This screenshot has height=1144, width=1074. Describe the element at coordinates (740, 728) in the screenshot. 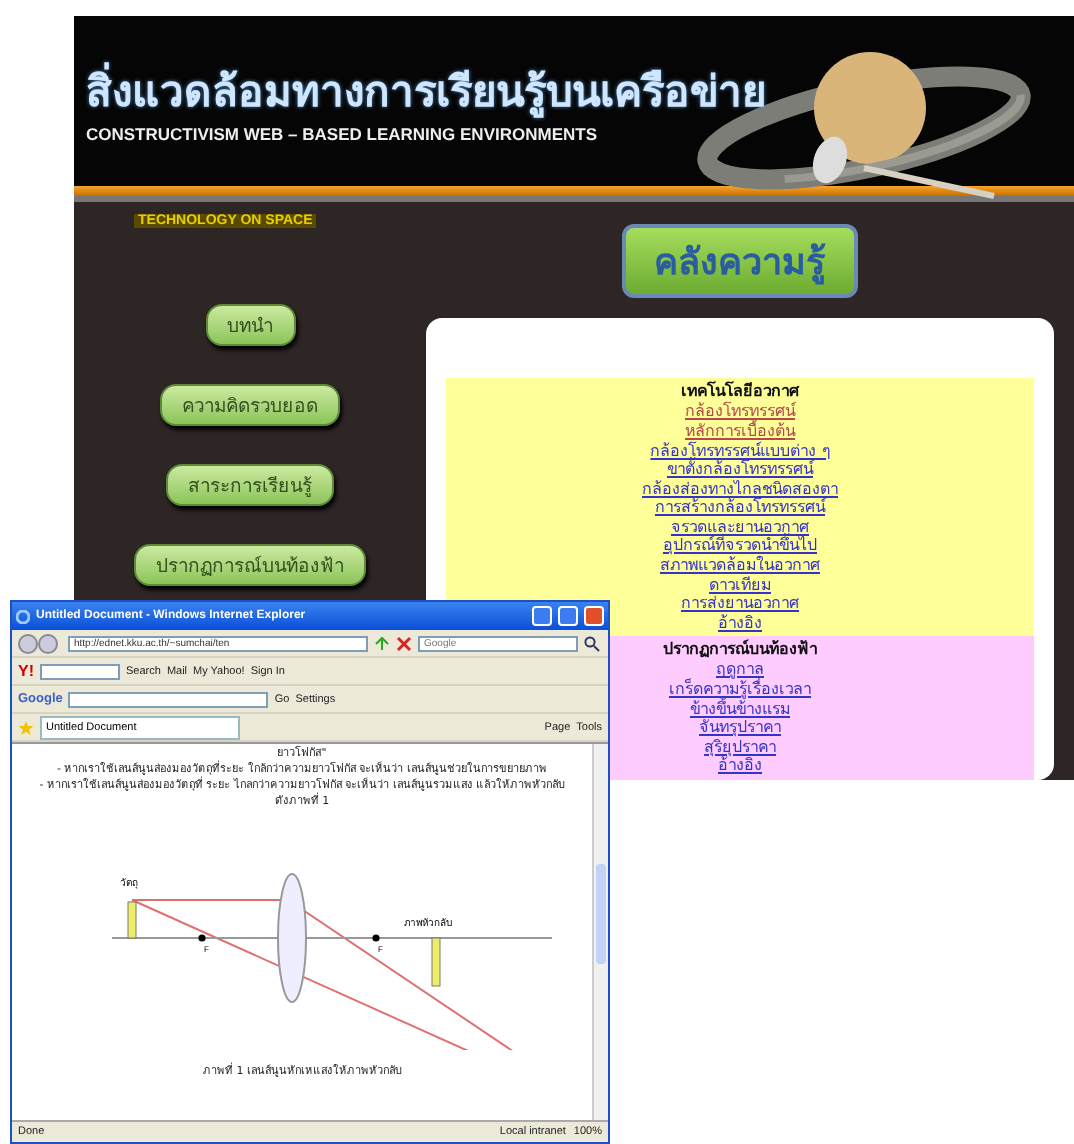

I see `topic-link: จันทรุปราคา` at that location.